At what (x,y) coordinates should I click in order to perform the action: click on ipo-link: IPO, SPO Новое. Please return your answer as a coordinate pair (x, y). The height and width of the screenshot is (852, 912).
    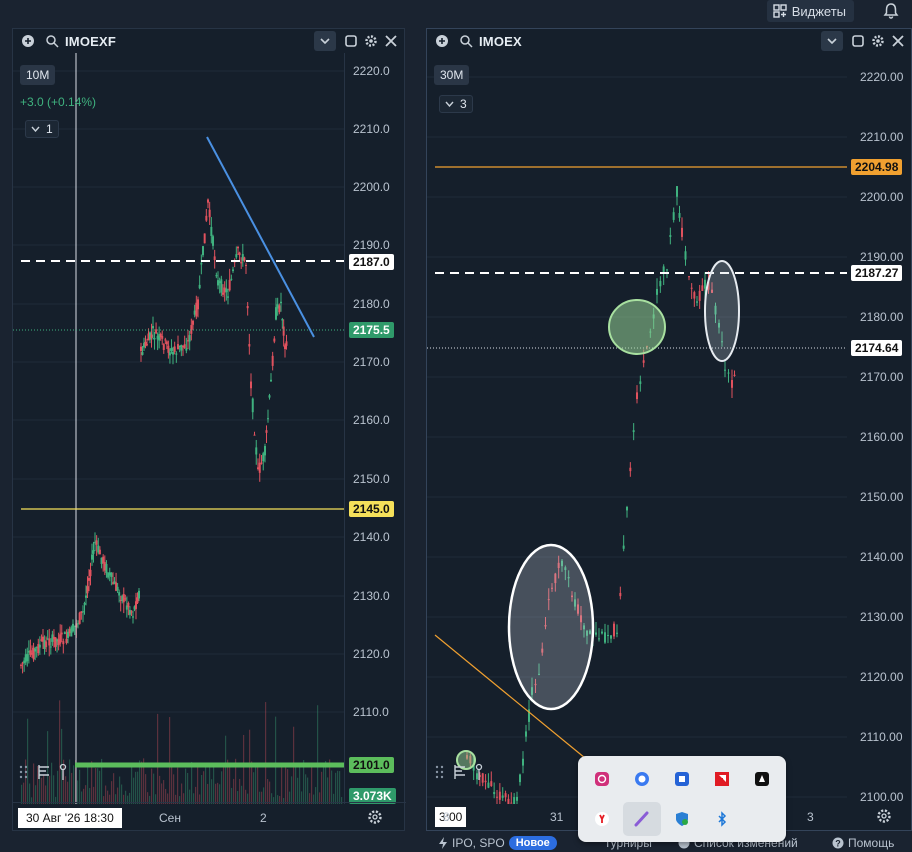
    Looking at the image, I should click on (497, 843).